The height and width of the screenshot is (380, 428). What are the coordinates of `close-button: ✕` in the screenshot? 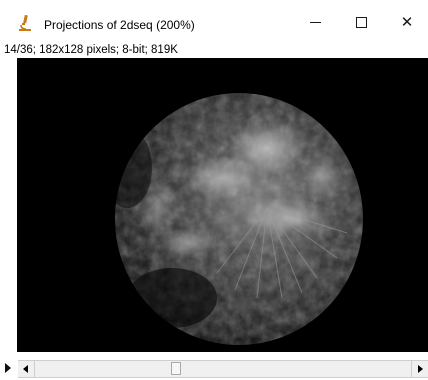 It's located at (406, 22).